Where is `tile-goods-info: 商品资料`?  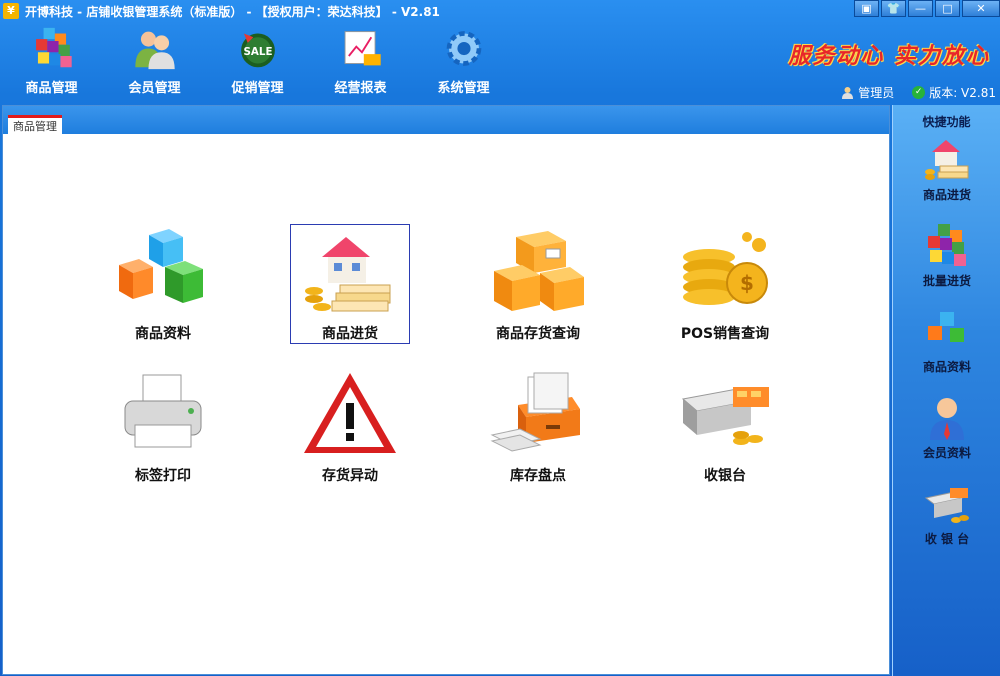
tile-goods-info: 商品资料 is located at coordinates (163, 284).